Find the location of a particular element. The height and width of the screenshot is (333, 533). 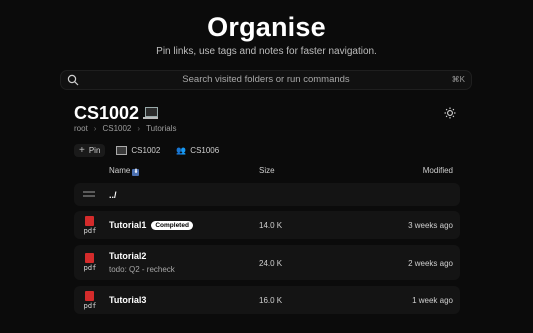

sort-down-icon: ⬇ is located at coordinates (136, 172).